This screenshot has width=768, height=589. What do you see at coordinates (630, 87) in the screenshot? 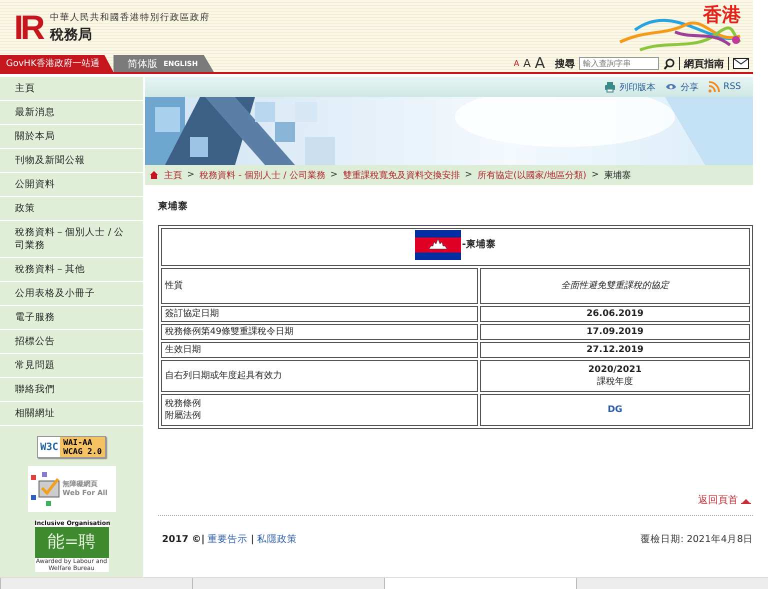
I see `print-link: 列印版本` at bounding box center [630, 87].